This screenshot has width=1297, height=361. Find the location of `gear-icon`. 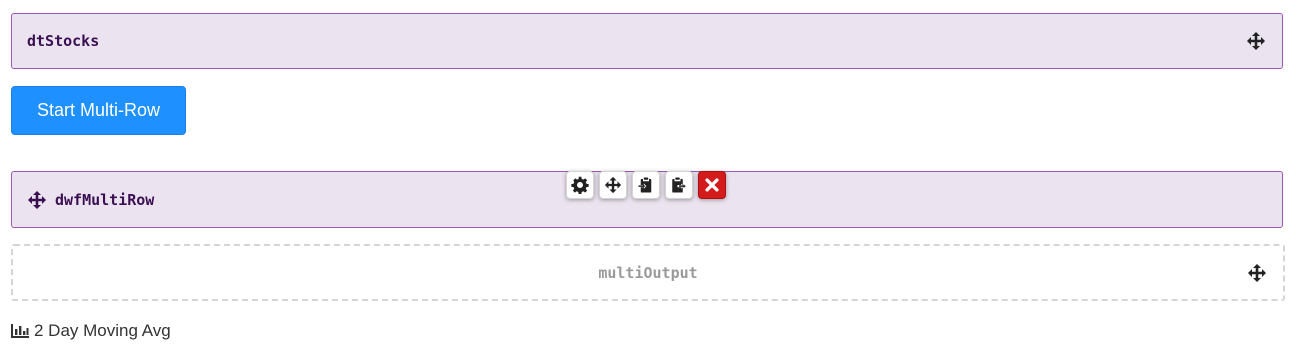

gear-icon is located at coordinates (580, 185).